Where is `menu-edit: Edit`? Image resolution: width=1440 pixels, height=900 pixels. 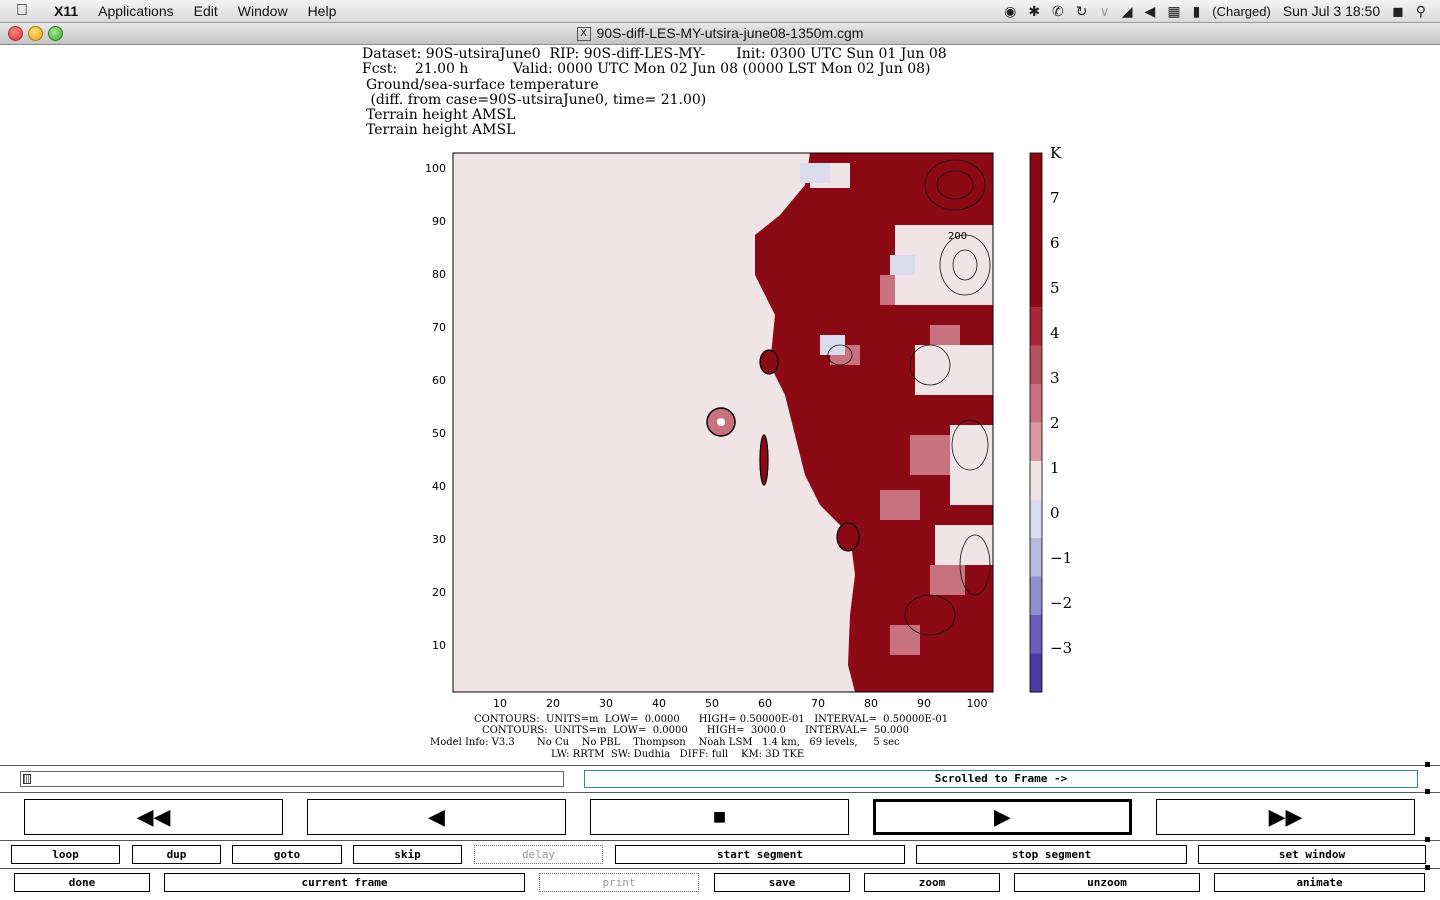 menu-edit: Edit is located at coordinates (206, 11).